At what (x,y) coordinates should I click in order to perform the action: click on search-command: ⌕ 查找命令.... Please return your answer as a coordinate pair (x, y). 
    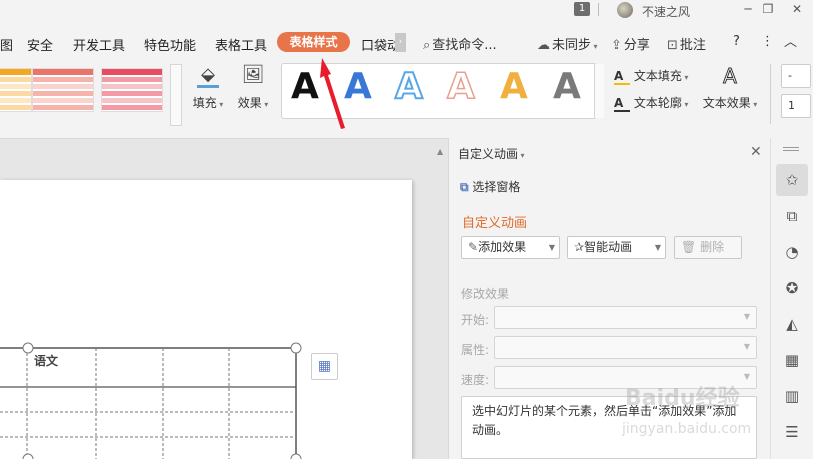
    Looking at the image, I should click on (460, 43).